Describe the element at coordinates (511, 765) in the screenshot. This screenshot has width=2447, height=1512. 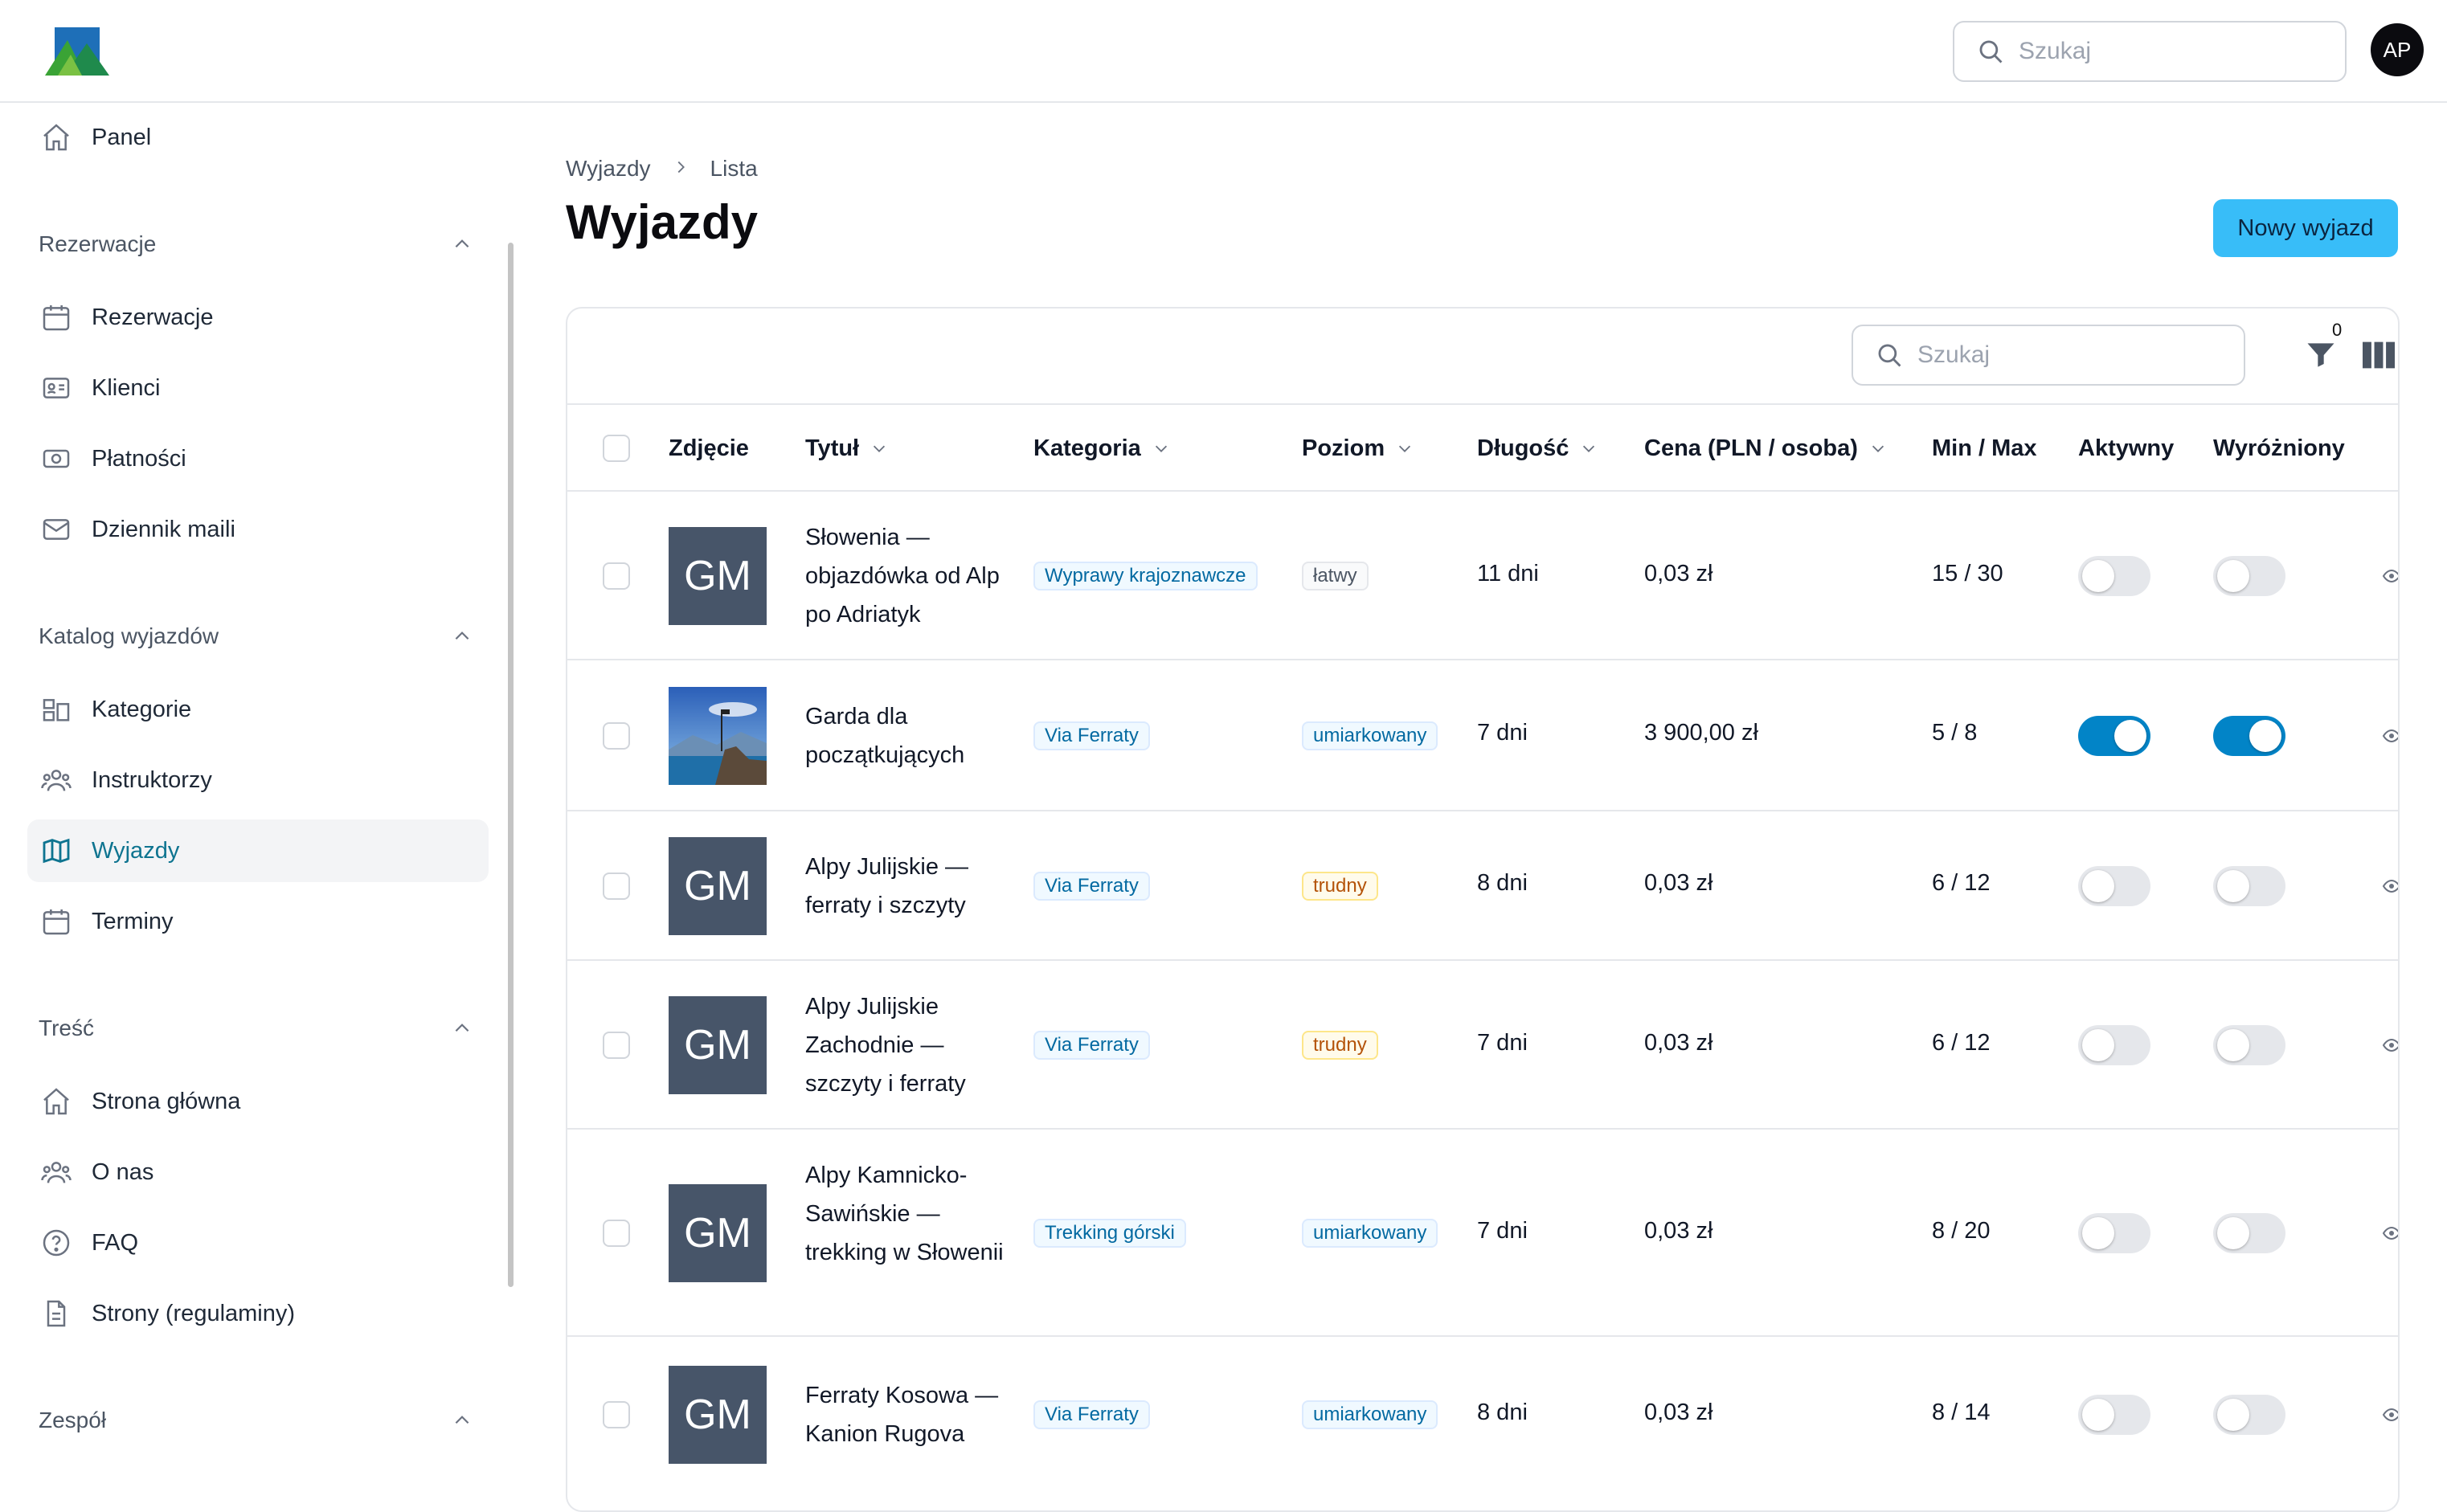
I see `sidebar-scrollbar` at that location.